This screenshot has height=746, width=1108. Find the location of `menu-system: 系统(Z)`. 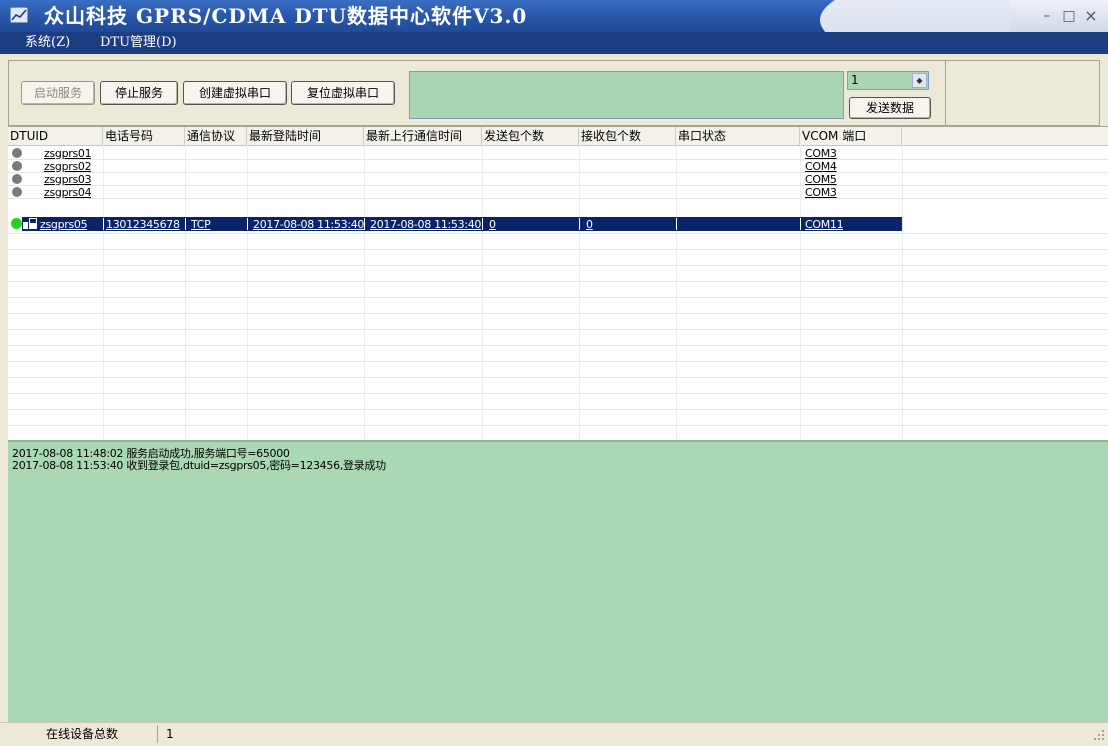

menu-system: 系统(Z) is located at coordinates (47, 43).